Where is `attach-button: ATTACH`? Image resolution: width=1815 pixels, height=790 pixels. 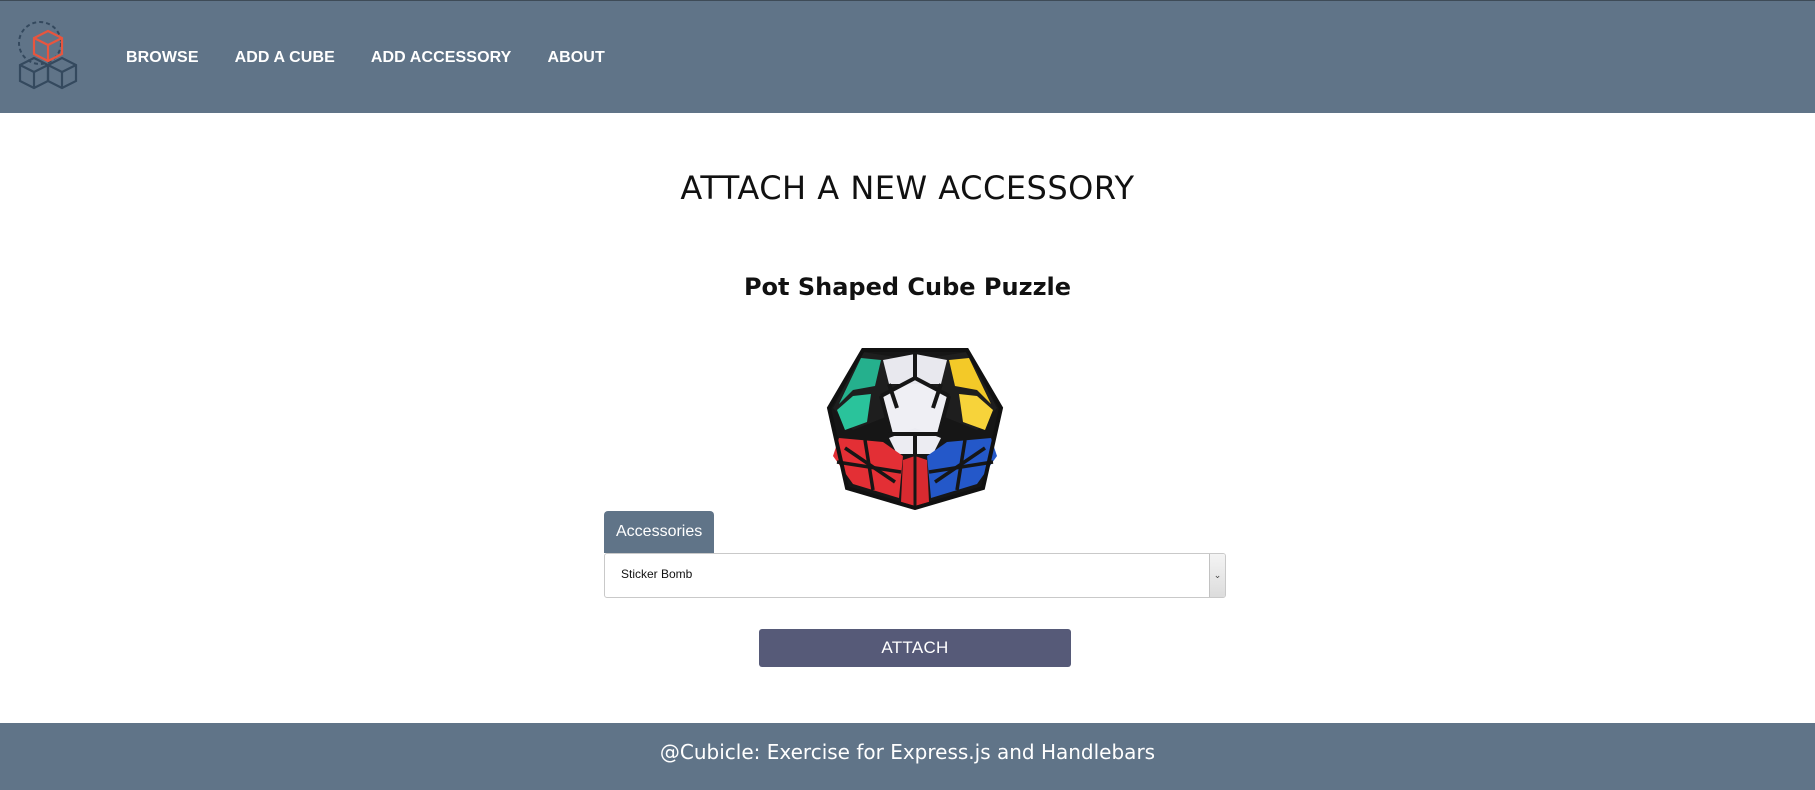 attach-button: ATTACH is located at coordinates (915, 648).